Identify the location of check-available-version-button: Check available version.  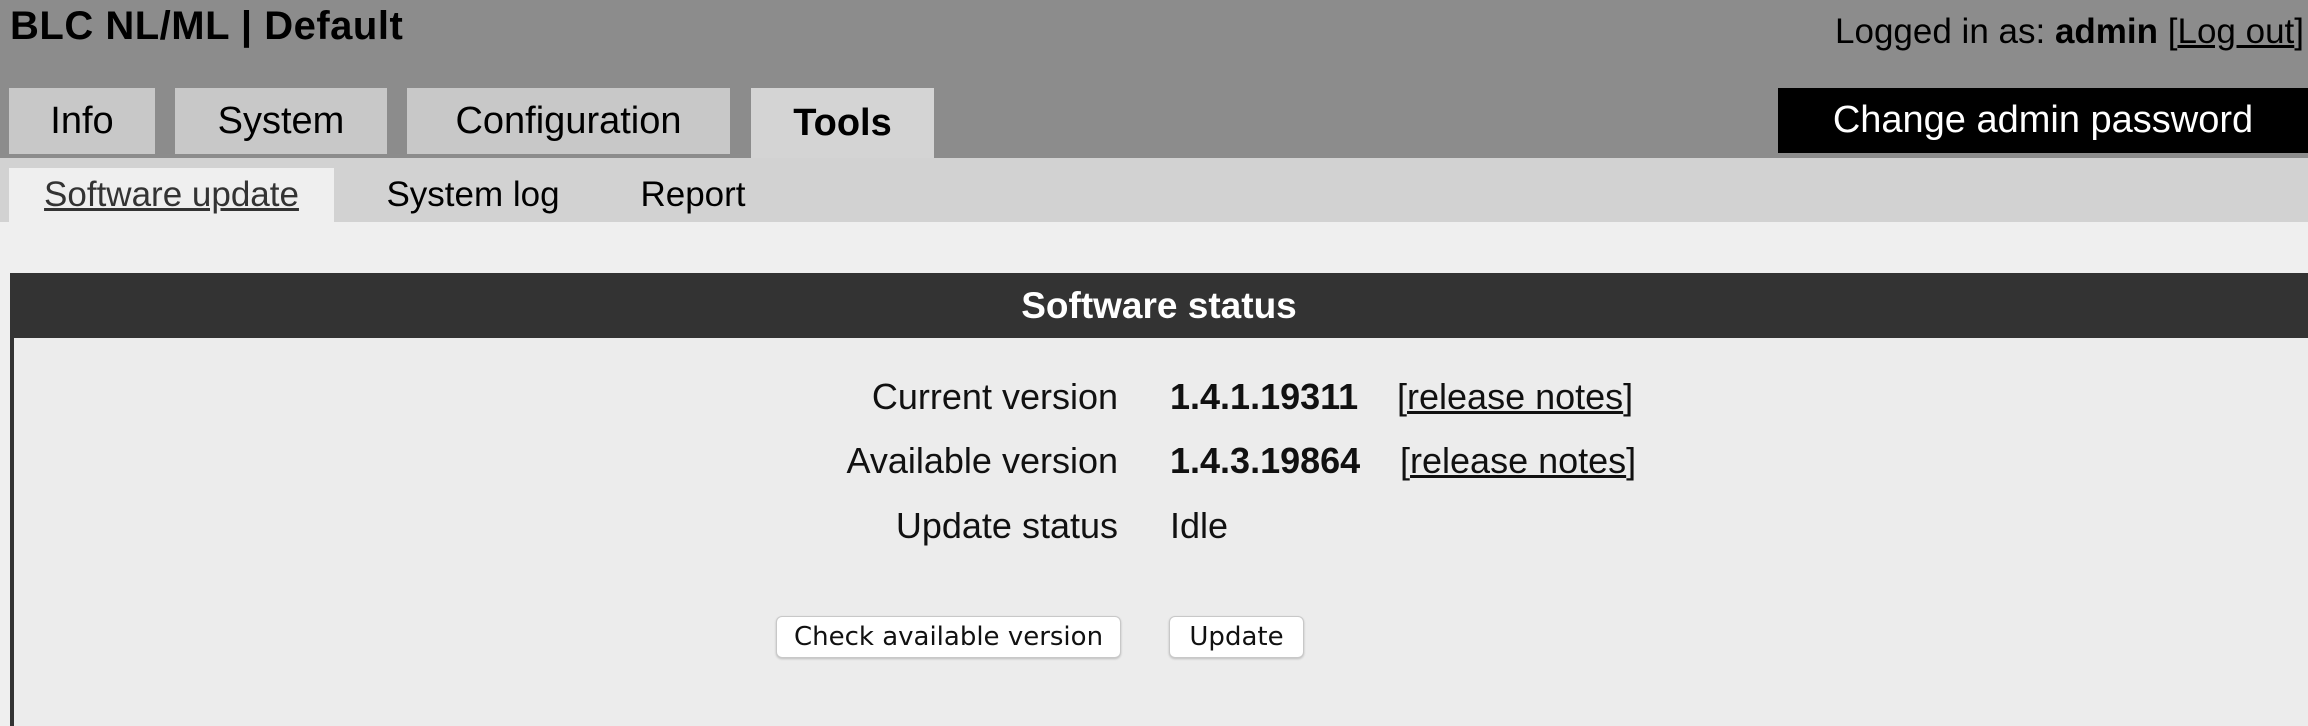
(948, 637).